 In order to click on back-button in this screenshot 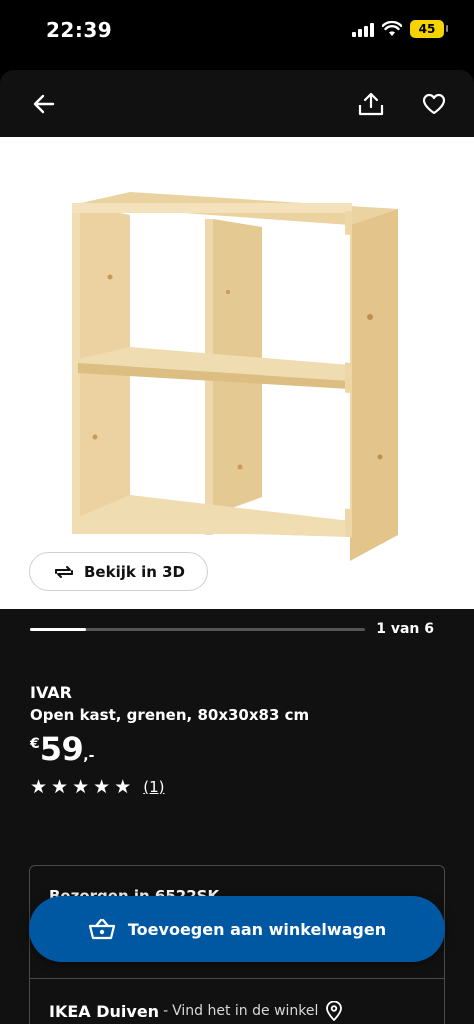, I will do `click(44, 104)`.